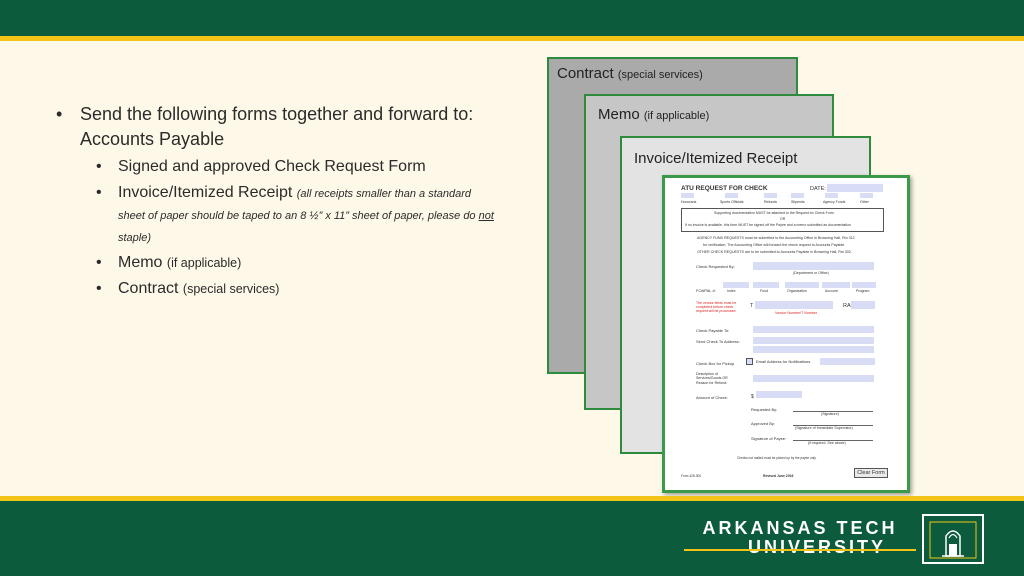 The height and width of the screenshot is (576, 1024). I want to click on category-label: Other, so click(864, 202).